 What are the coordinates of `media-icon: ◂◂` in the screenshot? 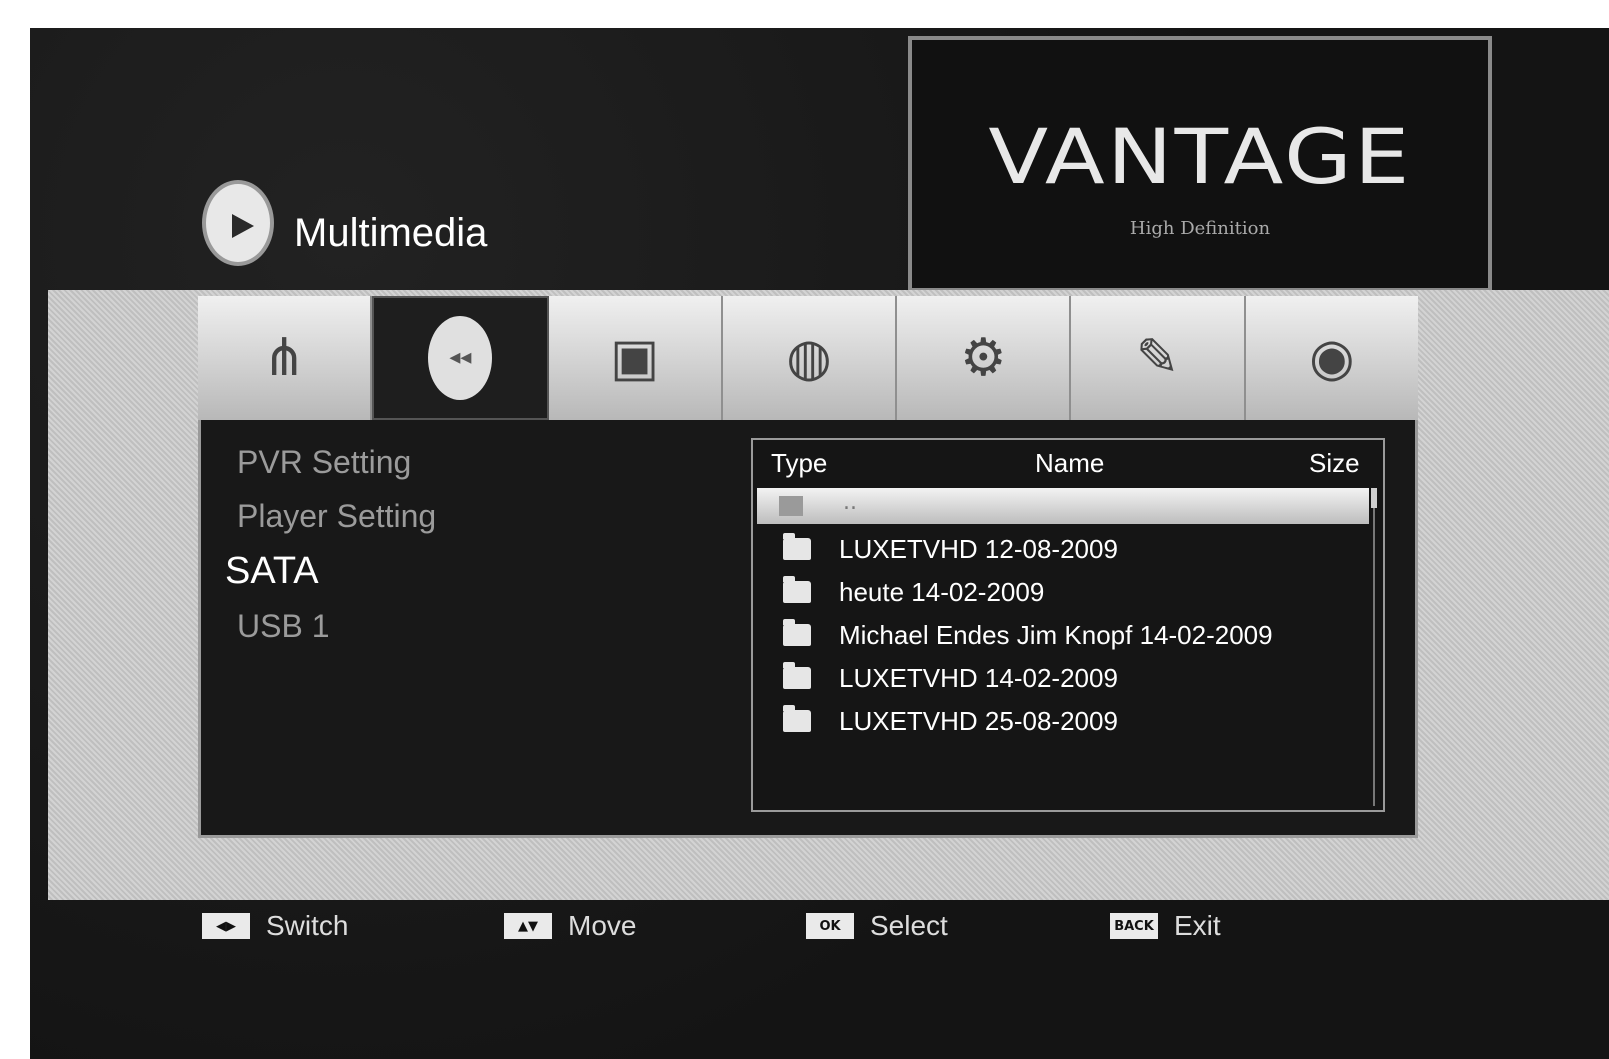 It's located at (460, 358).